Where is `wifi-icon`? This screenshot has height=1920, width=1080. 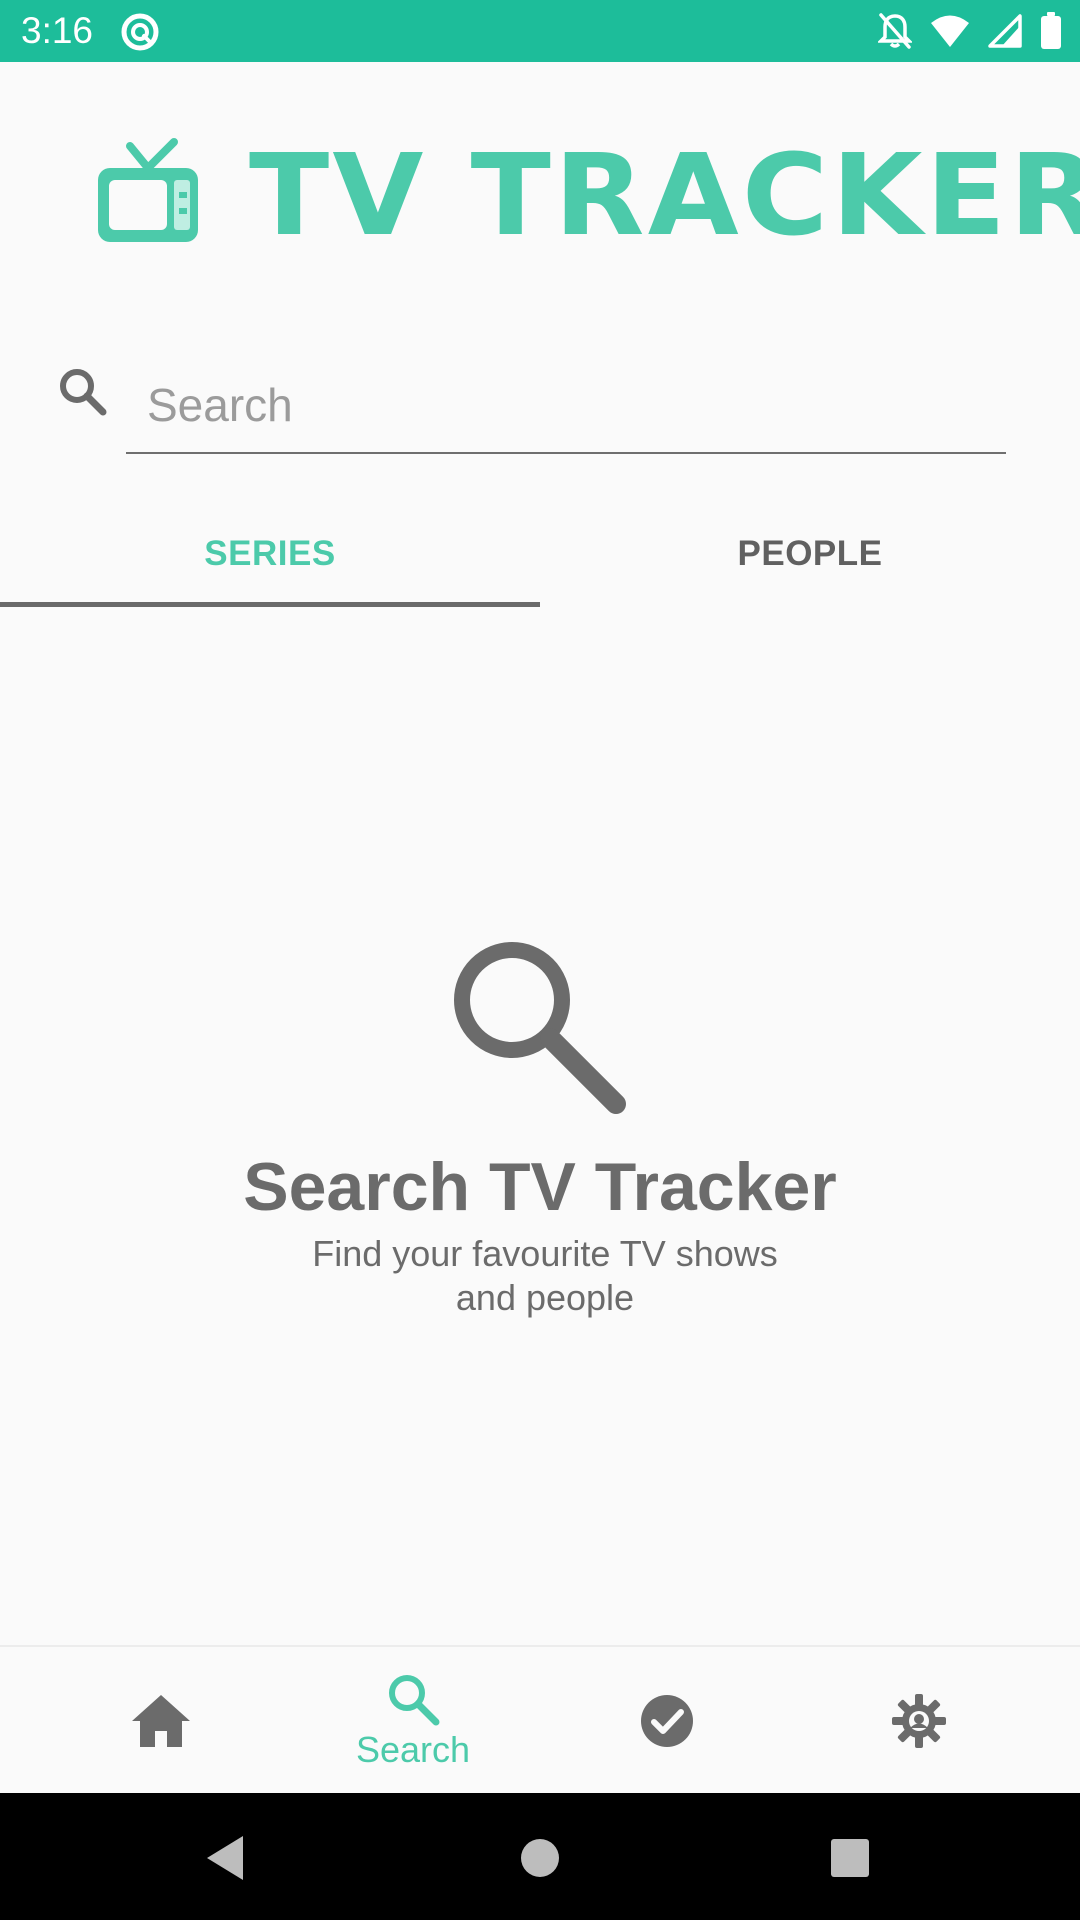 wifi-icon is located at coordinates (950, 31).